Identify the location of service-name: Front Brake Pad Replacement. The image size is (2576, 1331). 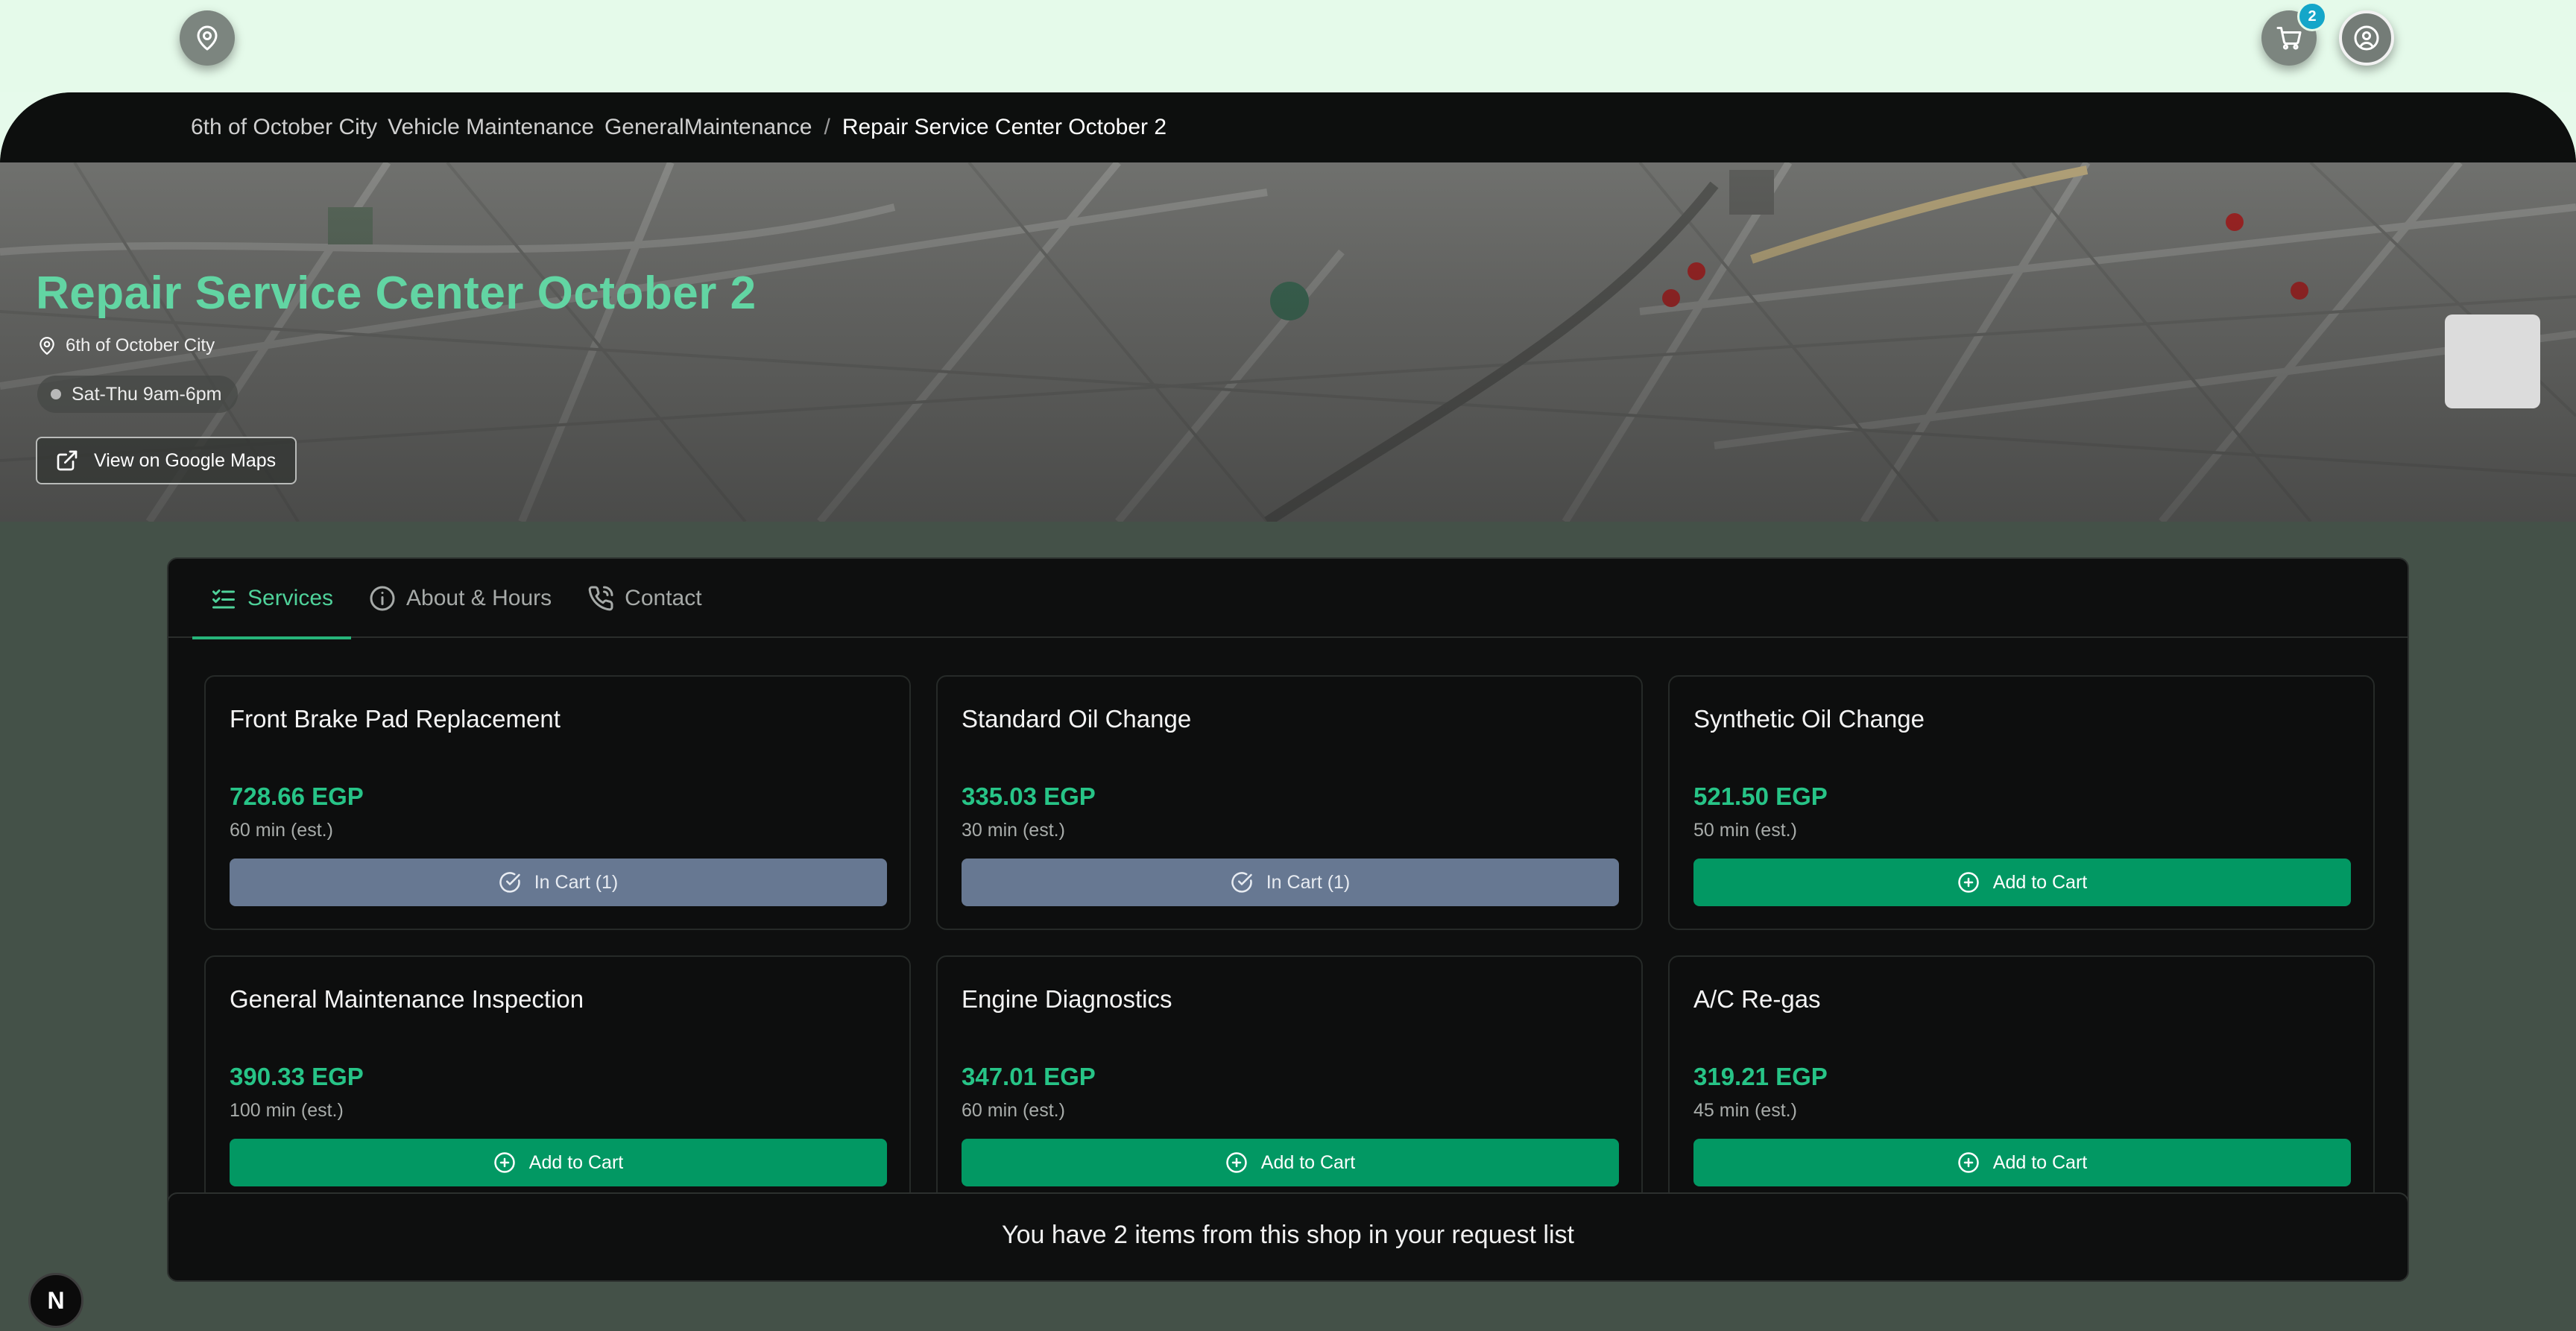
(396, 719).